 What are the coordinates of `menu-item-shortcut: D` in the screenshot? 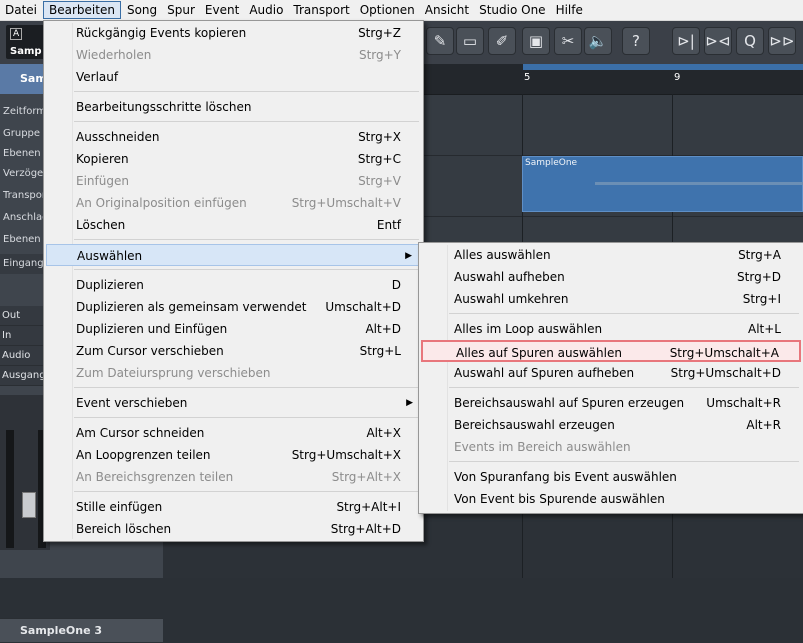 It's located at (396, 285).